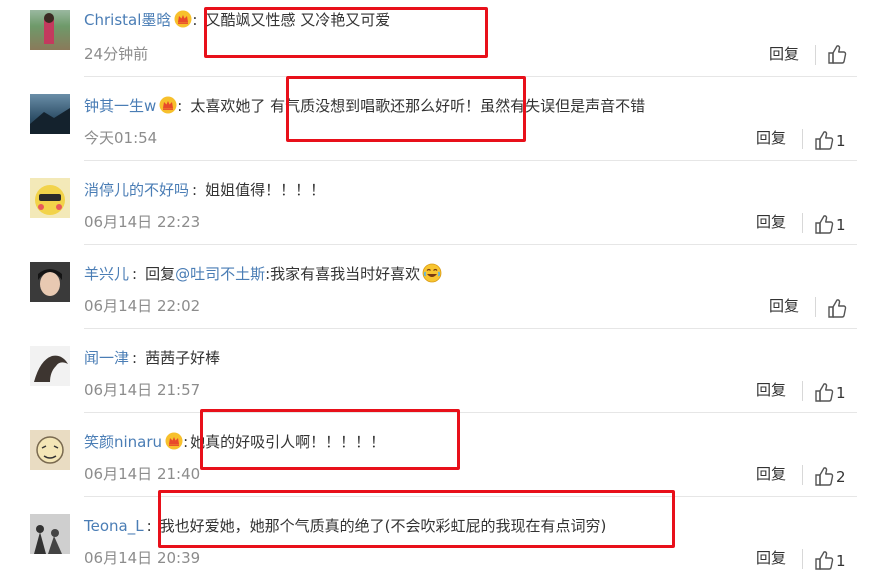  I want to click on comment-time: 06月14日 21:57, so click(142, 390).